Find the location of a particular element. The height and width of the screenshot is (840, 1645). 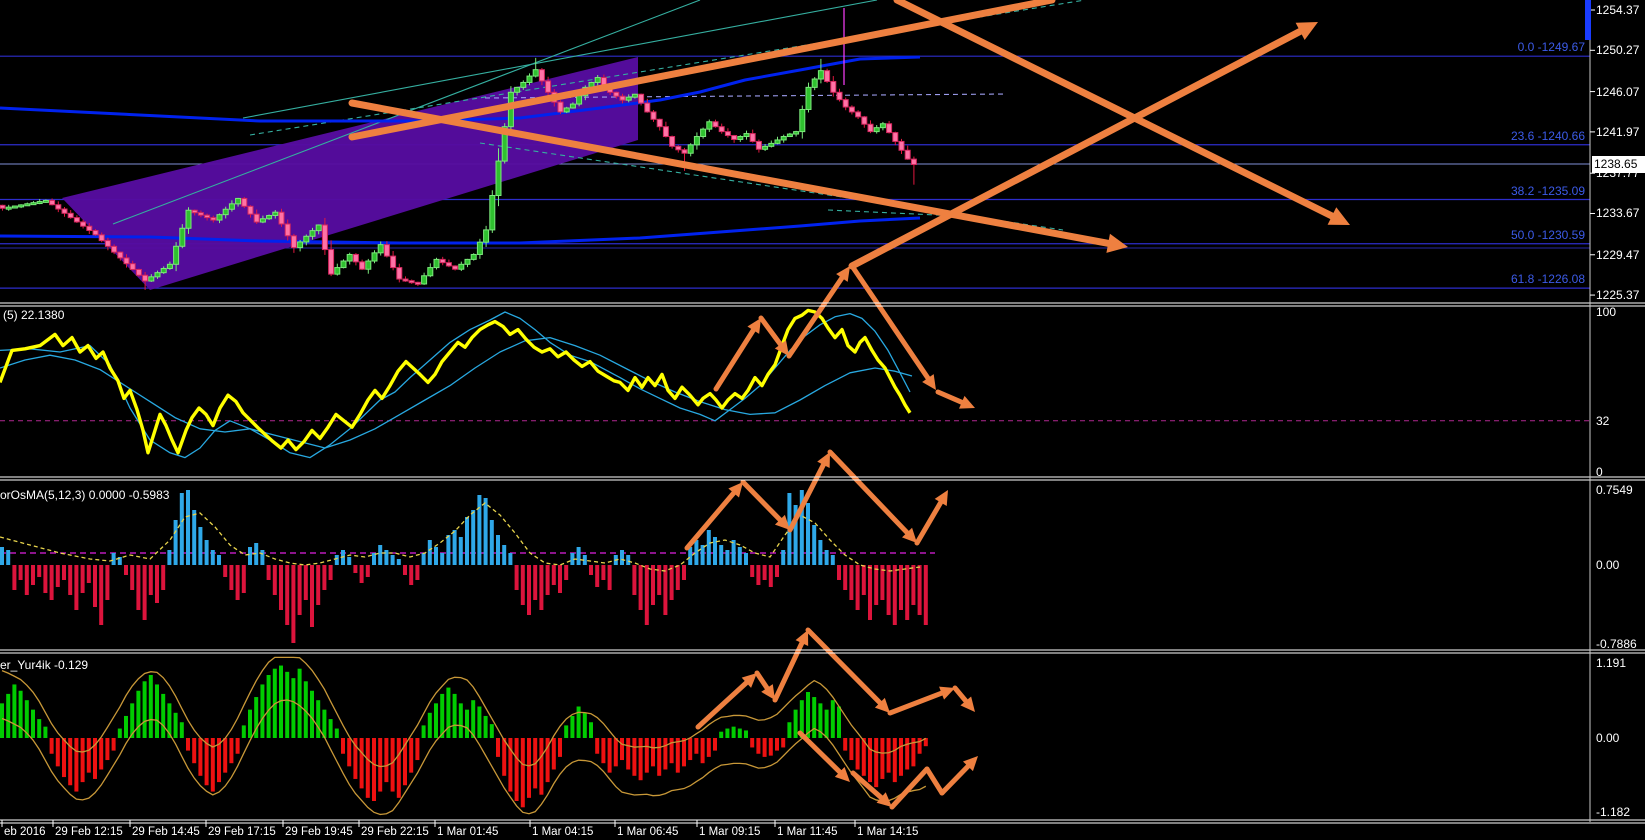

osma-panel-label: orOsMA(5,12,3) 0.0000 -0.5983 is located at coordinates (85, 495).